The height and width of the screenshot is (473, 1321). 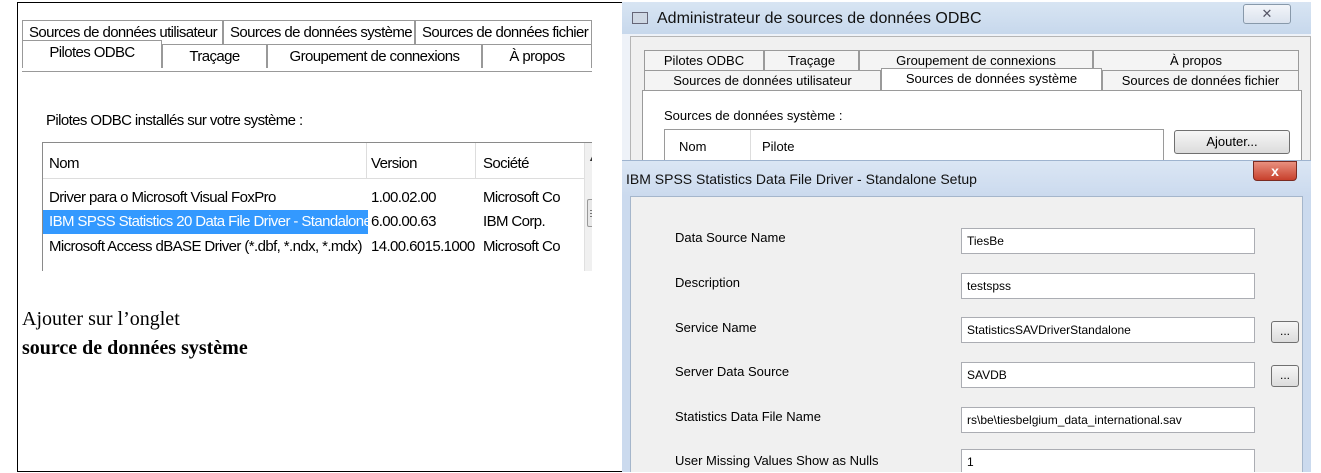 What do you see at coordinates (514, 221) in the screenshot?
I see `driver-company: IBM Corp.` at bounding box center [514, 221].